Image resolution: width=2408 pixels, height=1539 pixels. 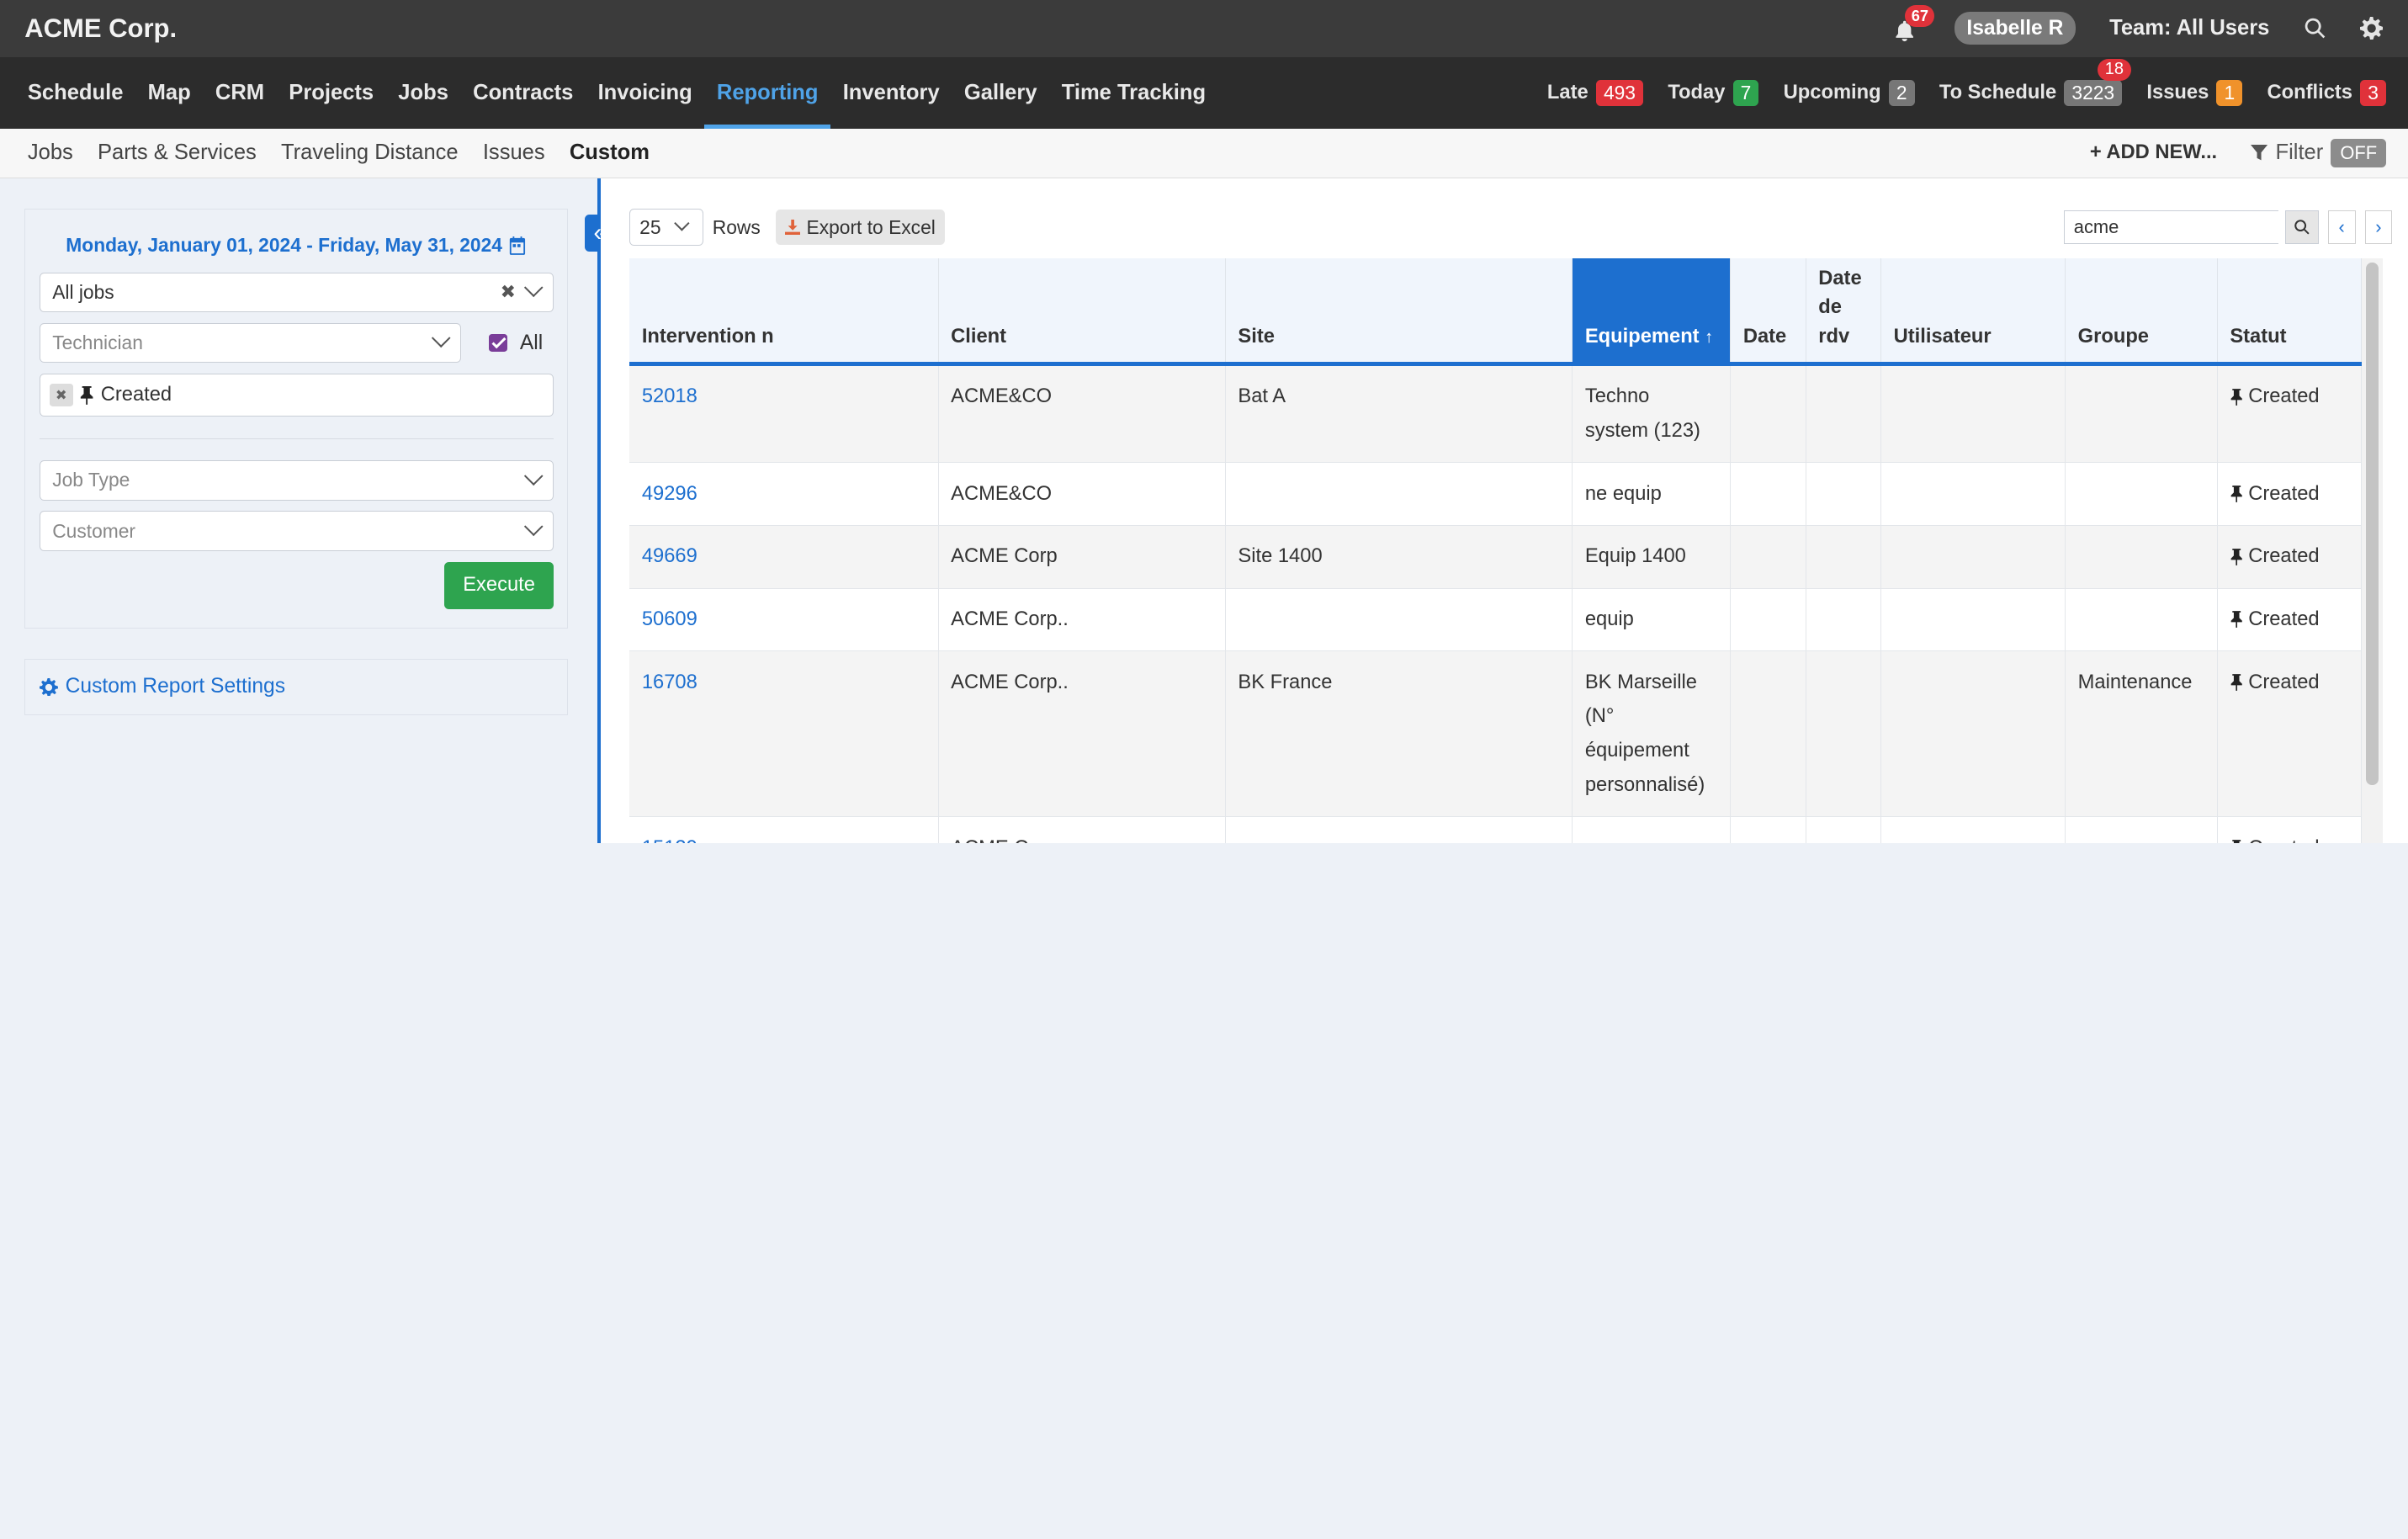 What do you see at coordinates (296, 687) in the screenshot?
I see `custom-report-settings-link: Custom Report Settings` at bounding box center [296, 687].